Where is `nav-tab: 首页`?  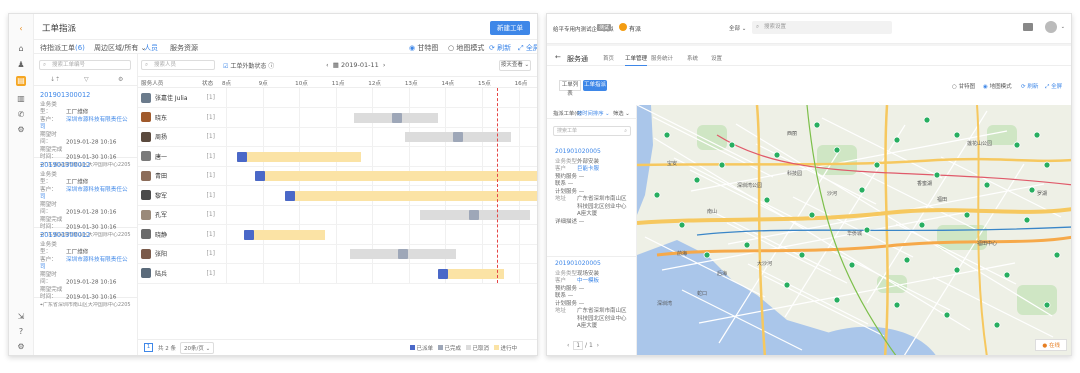
nav-tab: 首页 is located at coordinates (608, 58).